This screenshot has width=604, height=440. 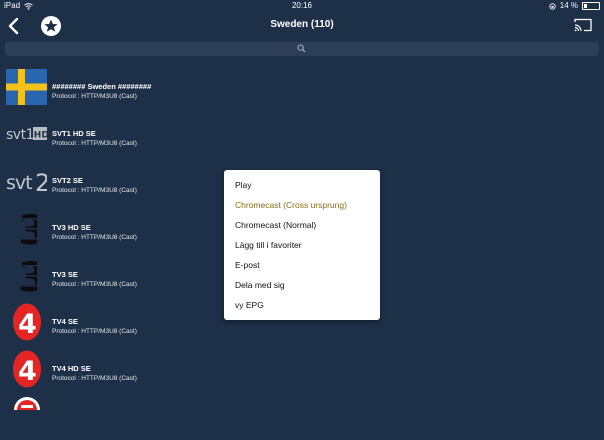 What do you see at coordinates (65, 274) in the screenshot?
I see `channel-name: TV3 SE` at bounding box center [65, 274].